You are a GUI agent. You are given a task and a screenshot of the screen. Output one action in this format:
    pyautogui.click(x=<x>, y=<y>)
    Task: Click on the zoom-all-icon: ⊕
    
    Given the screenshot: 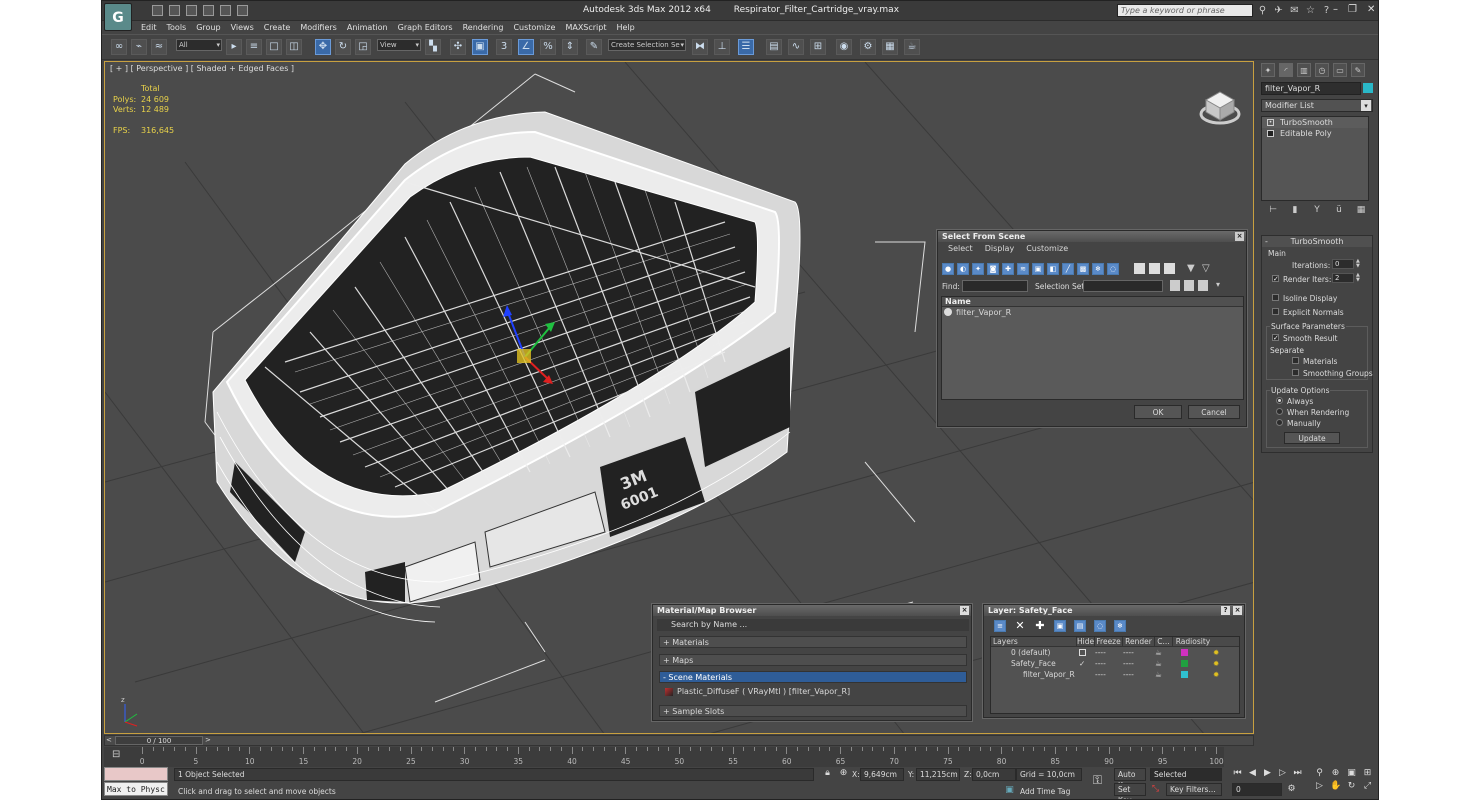 What is the action you would take?
    pyautogui.click(x=1335, y=773)
    